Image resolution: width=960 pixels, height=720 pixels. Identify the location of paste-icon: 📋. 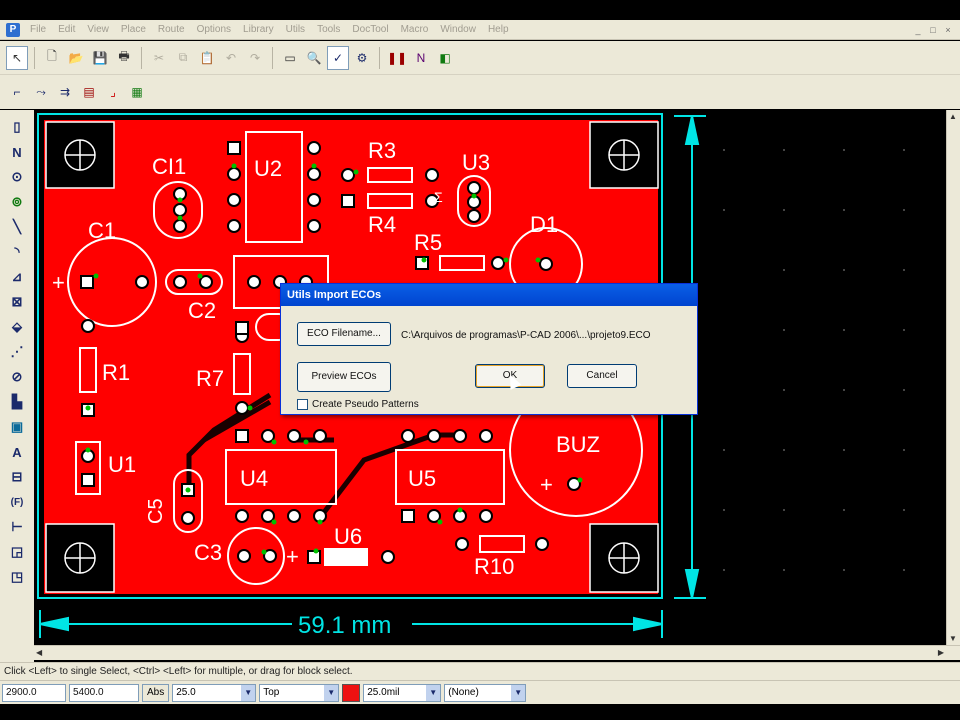
(207, 58).